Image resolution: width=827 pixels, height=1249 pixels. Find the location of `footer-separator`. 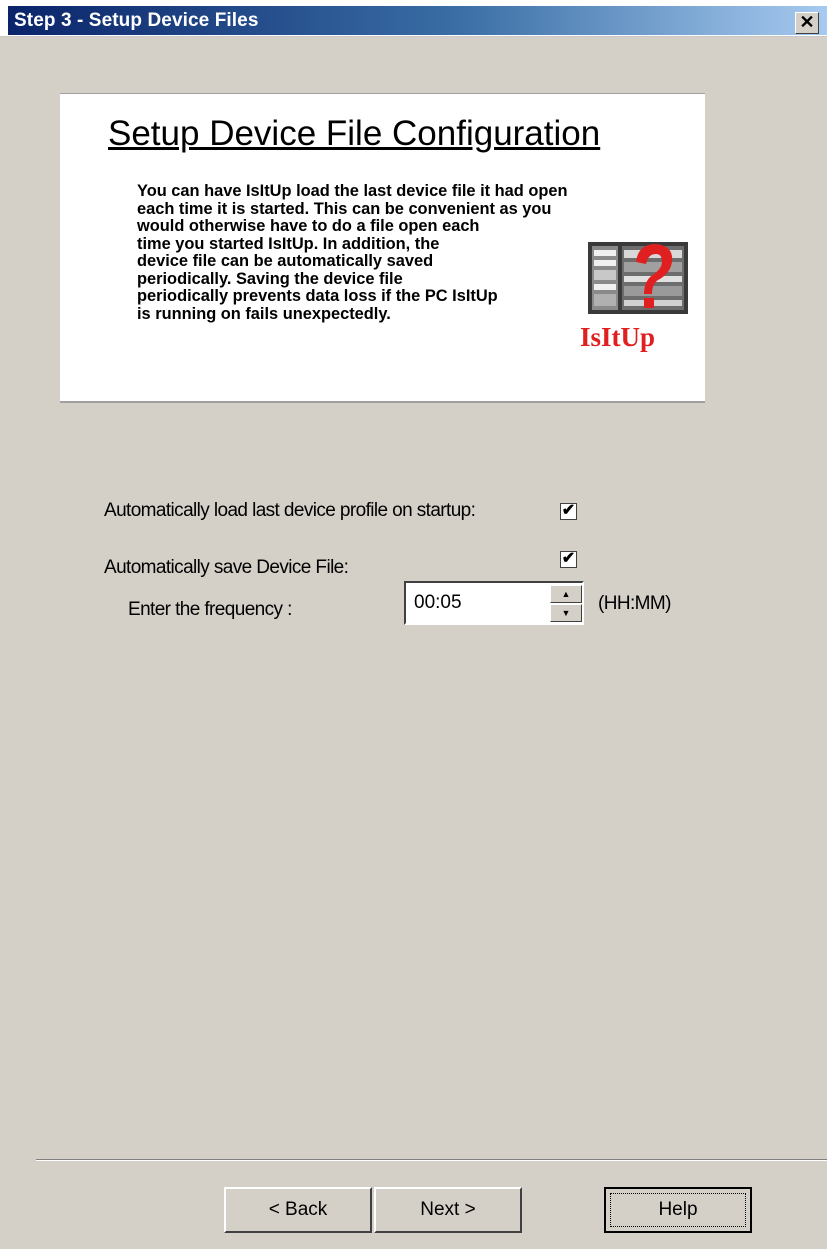

footer-separator is located at coordinates (431, 1160).